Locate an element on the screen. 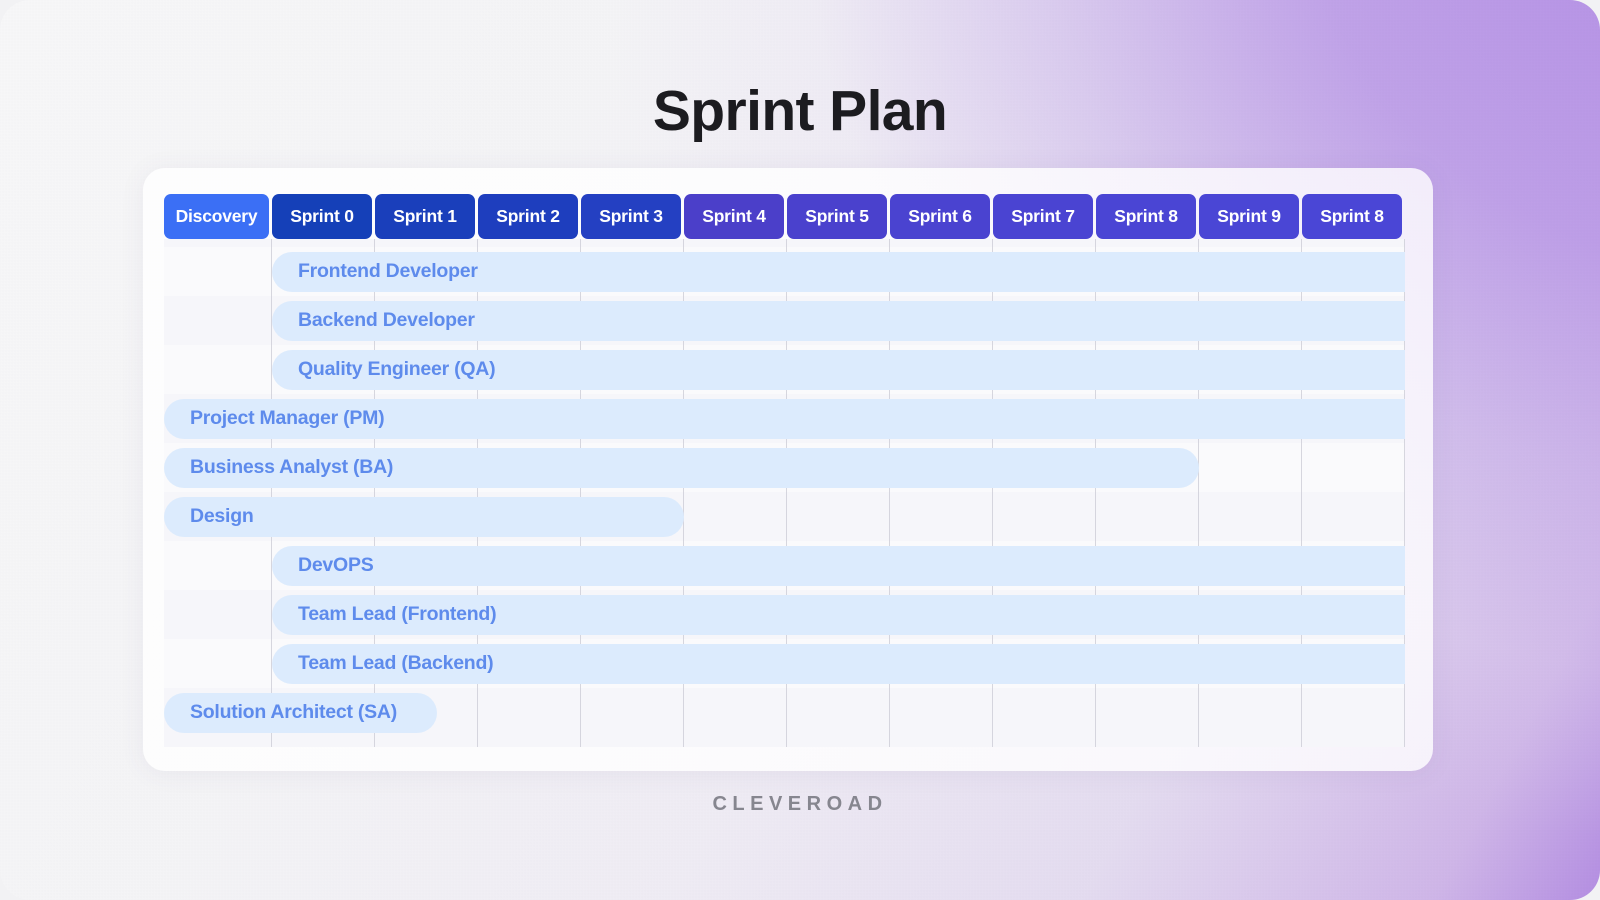 Image resolution: width=1600 pixels, height=900 pixels. gantt-task-bar: Team Lead (Backend) is located at coordinates (838, 663).